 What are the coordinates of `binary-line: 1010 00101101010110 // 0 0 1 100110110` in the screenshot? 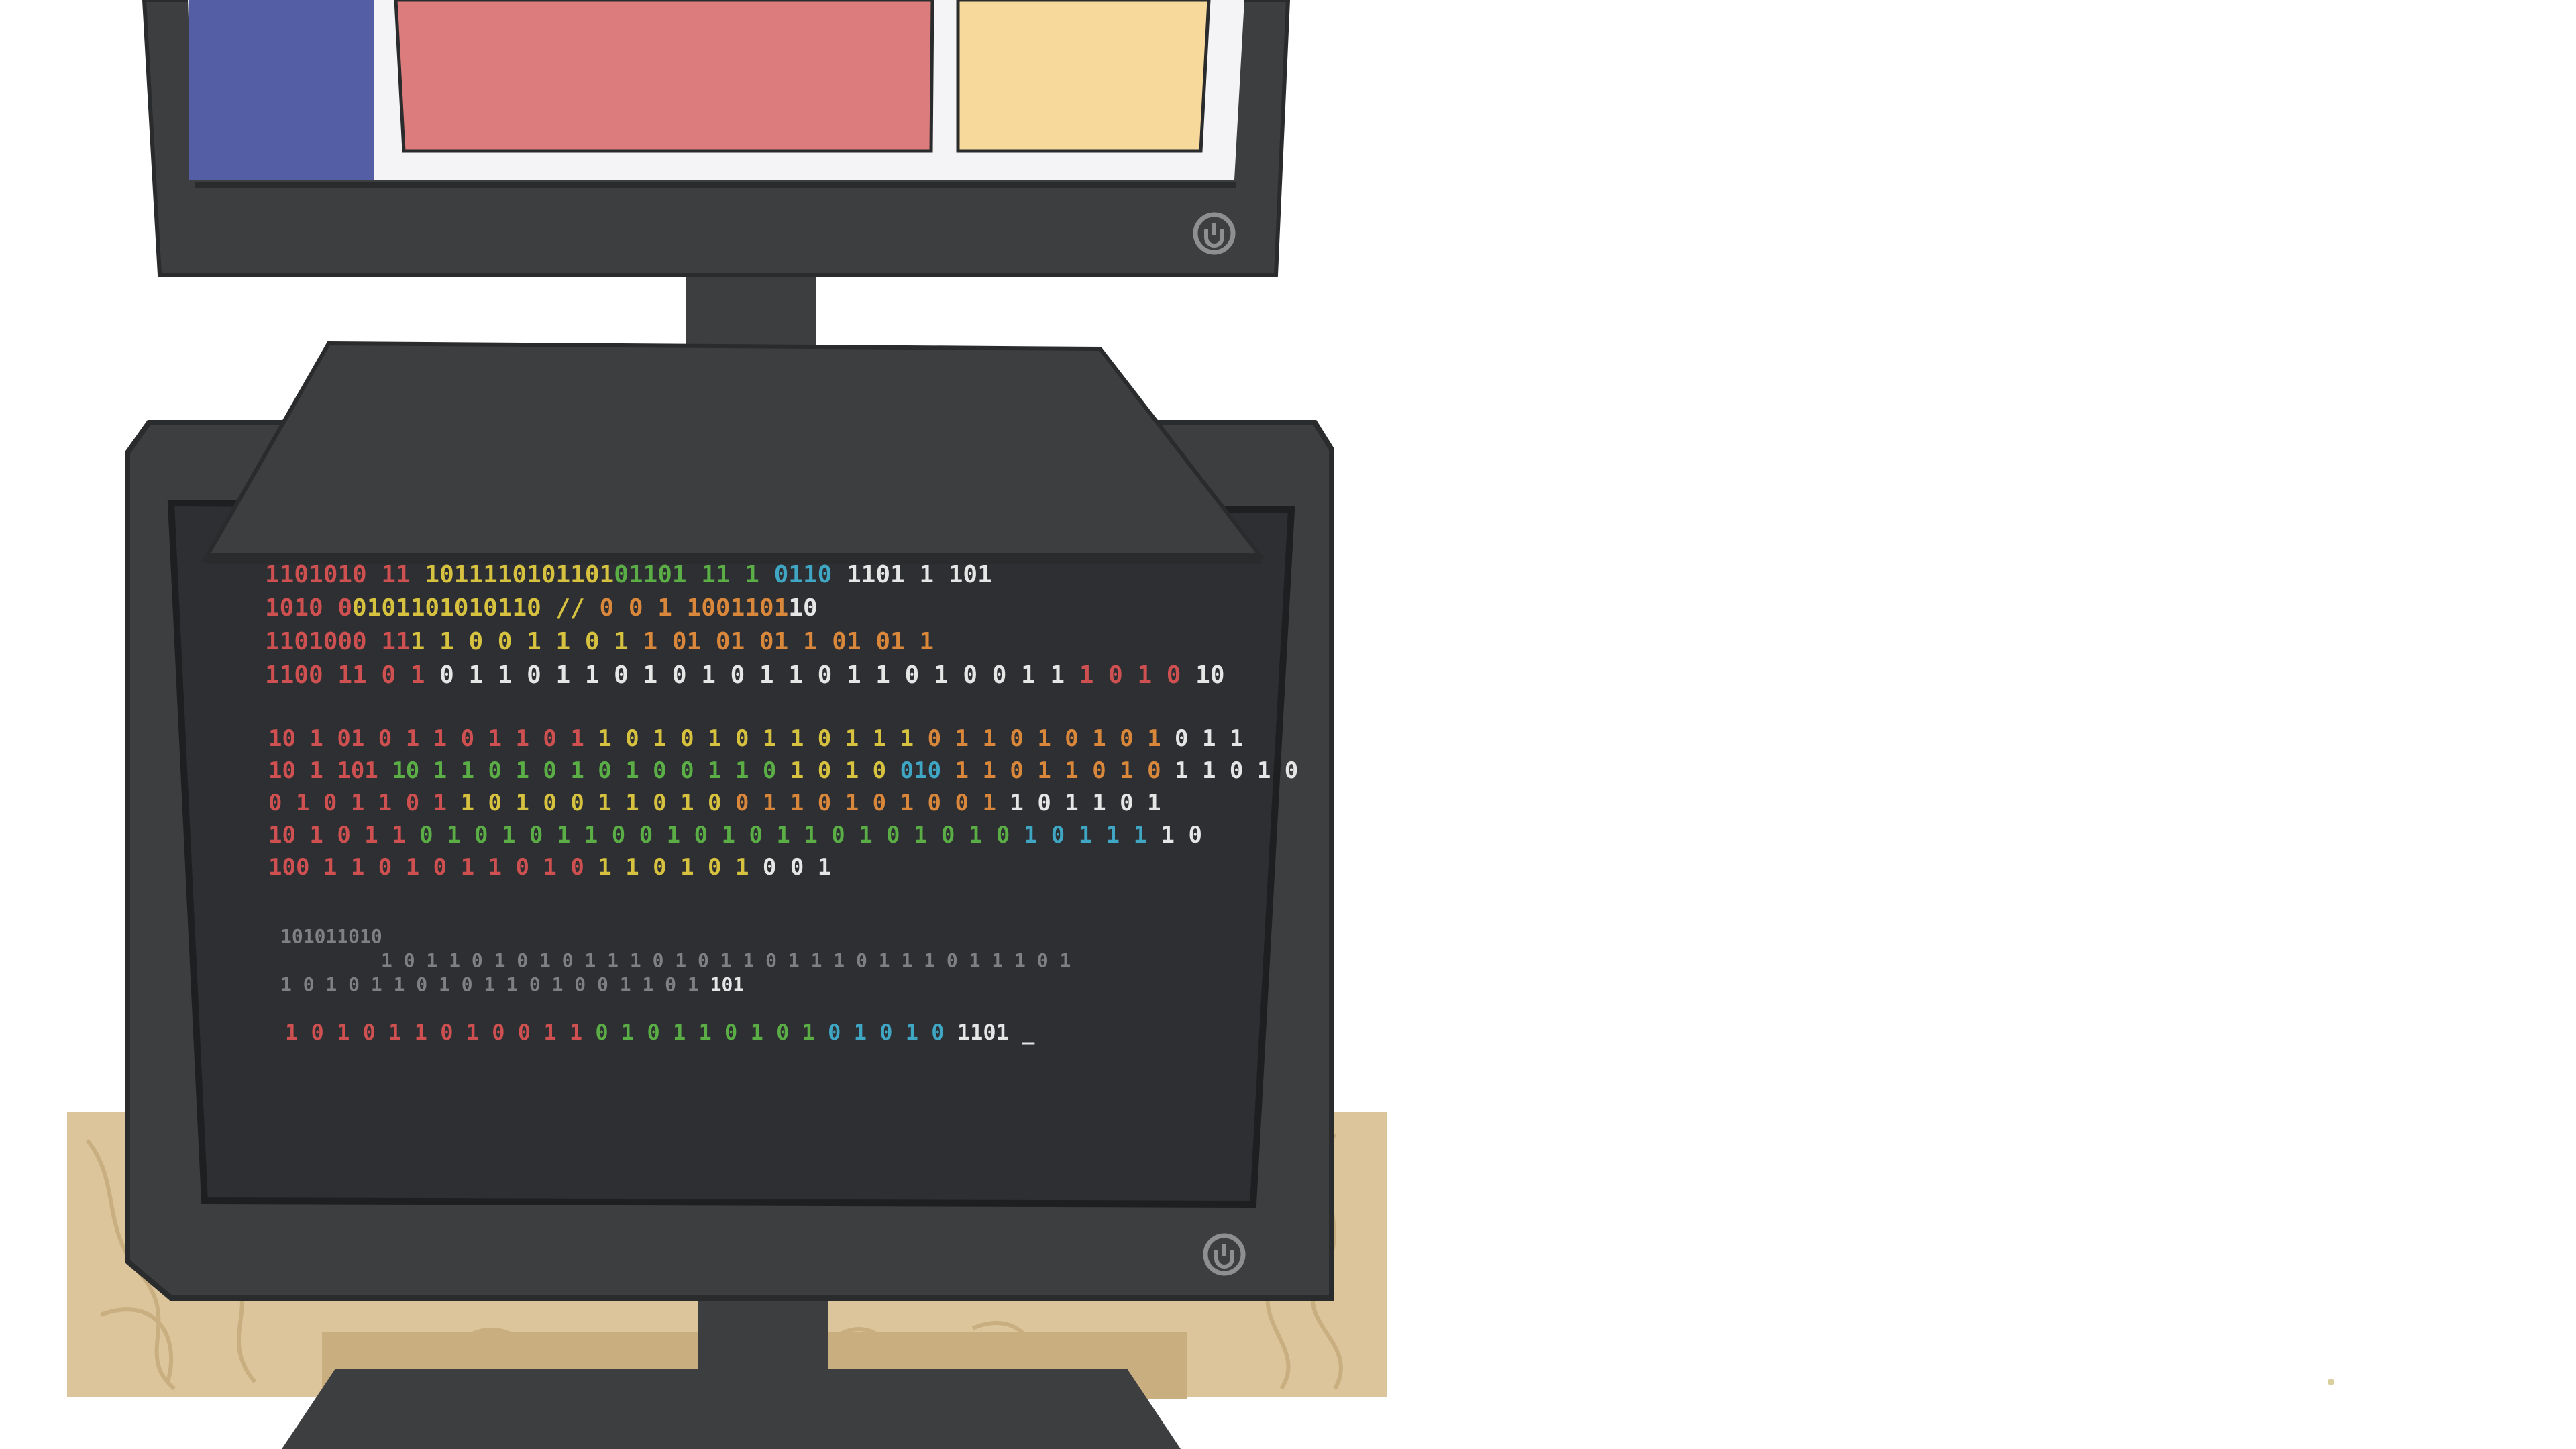 It's located at (541, 608).